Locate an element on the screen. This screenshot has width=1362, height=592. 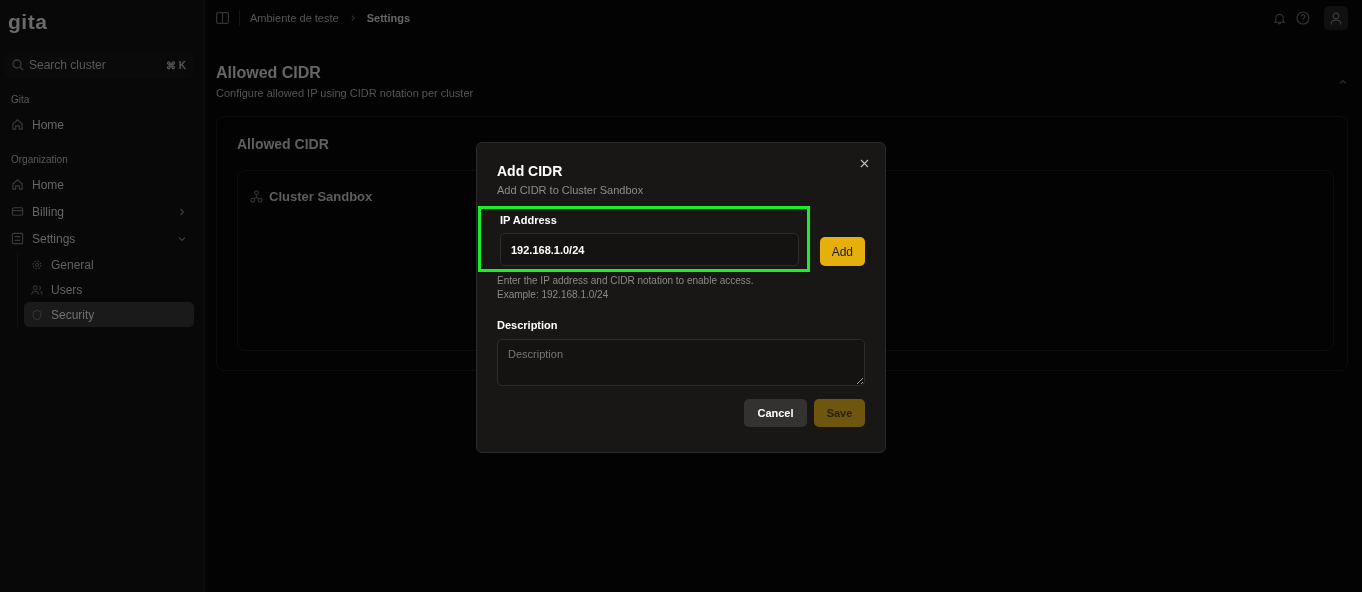
settings-icon is located at coordinates (17, 238).